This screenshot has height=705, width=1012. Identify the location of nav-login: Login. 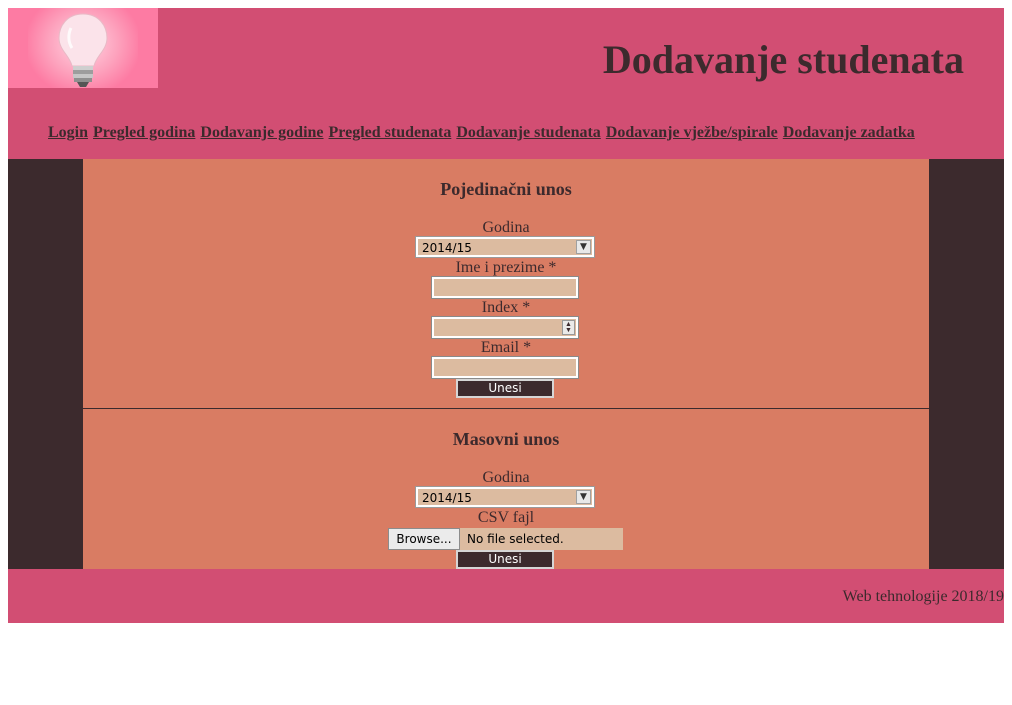
(68, 132).